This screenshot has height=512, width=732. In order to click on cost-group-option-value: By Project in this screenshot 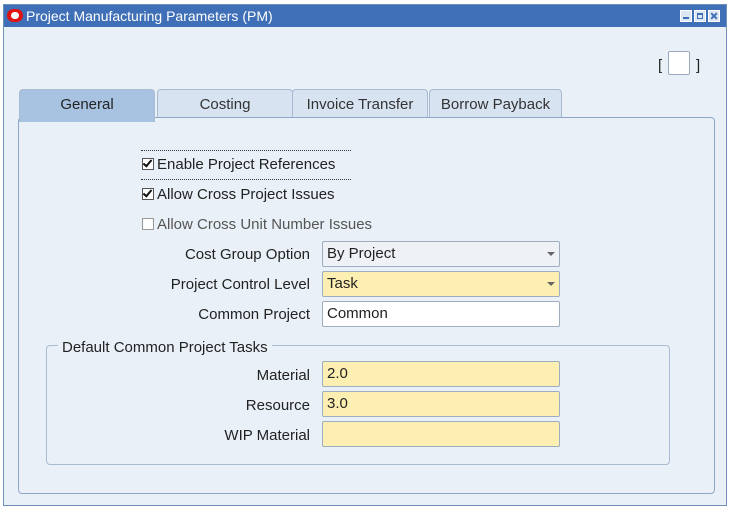, I will do `click(361, 253)`.